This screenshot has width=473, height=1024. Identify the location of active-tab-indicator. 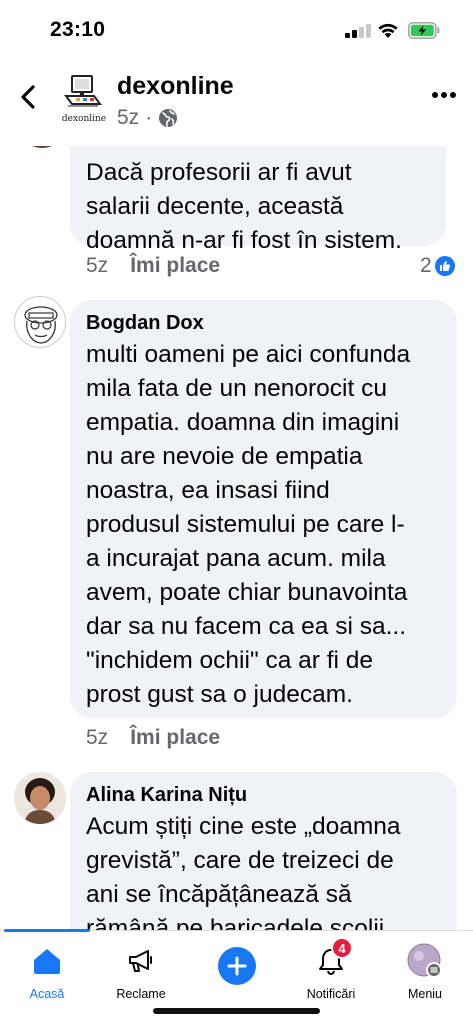
(47, 930).